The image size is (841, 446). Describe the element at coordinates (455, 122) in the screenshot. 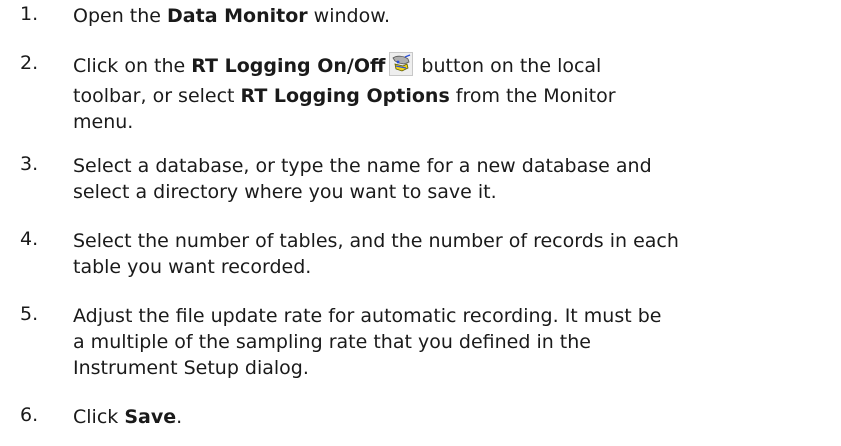

I see `step-line: menu.` at that location.